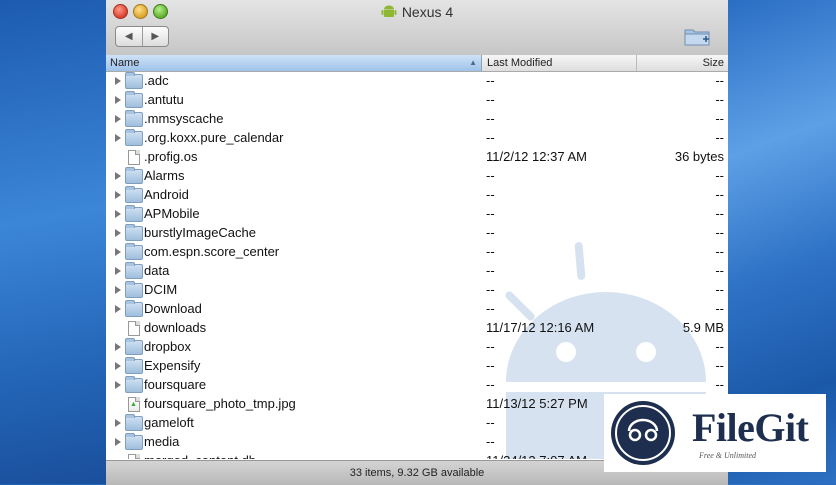 The height and width of the screenshot is (485, 836). I want to click on window-title-container: Nexus 4, so click(417, 12).